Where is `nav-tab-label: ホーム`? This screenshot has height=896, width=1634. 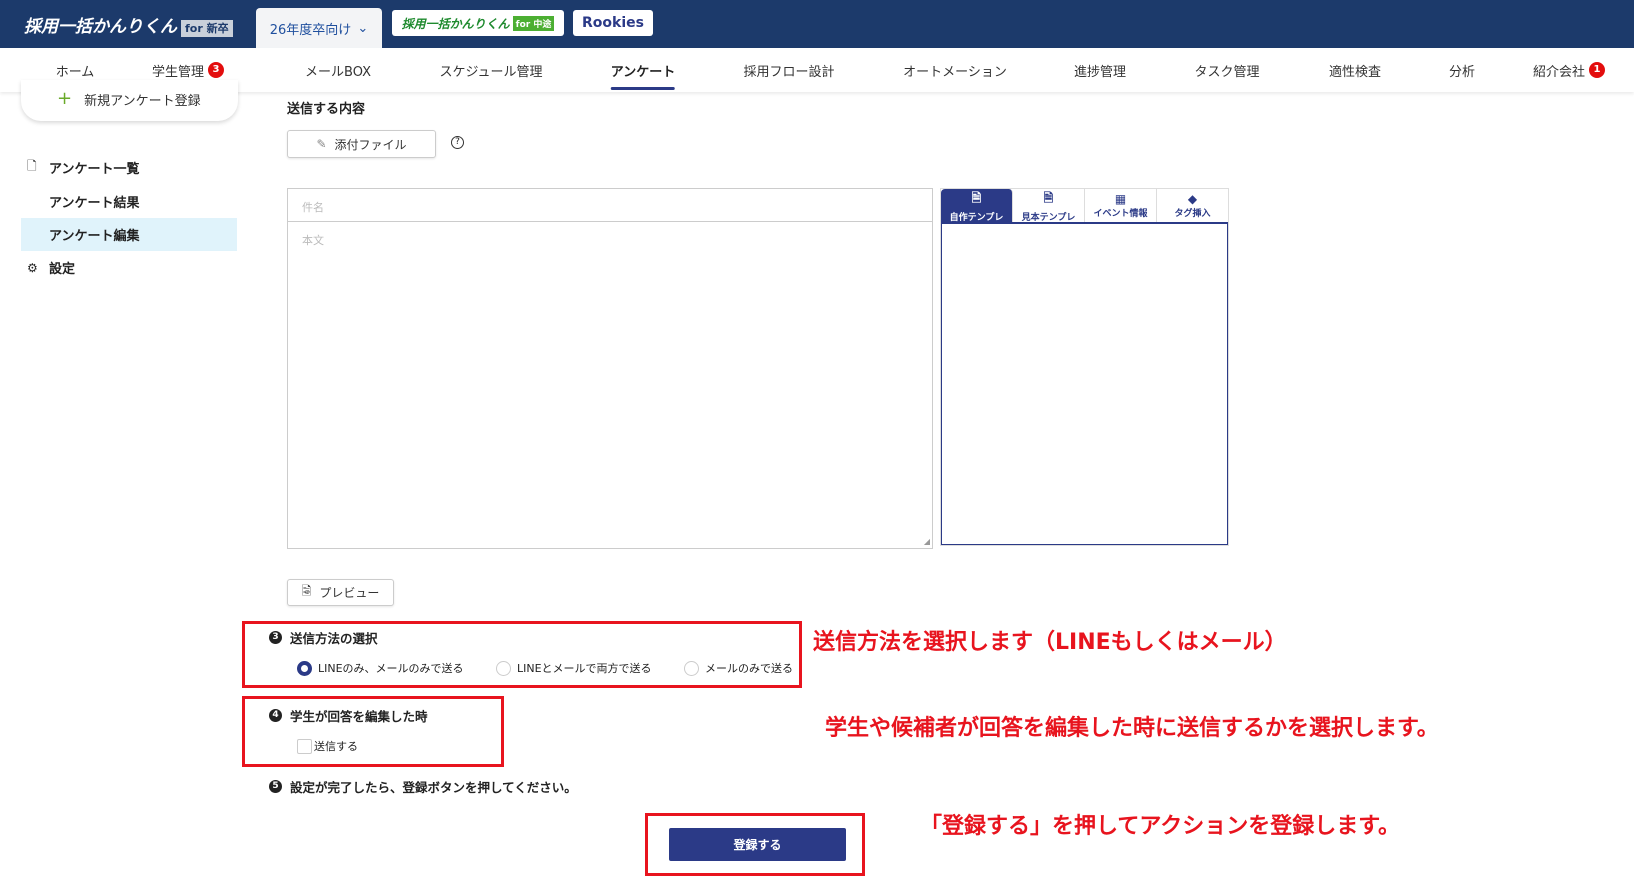
nav-tab-label: ホーム is located at coordinates (75, 72).